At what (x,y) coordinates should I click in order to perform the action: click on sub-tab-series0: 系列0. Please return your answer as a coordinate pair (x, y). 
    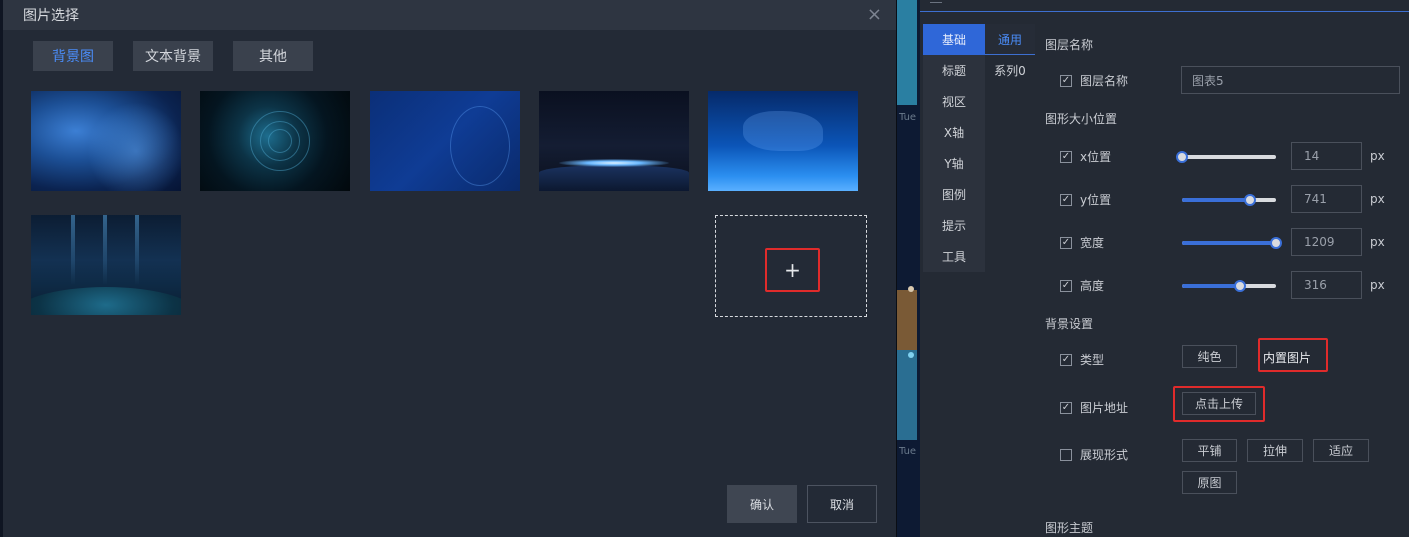
    Looking at the image, I should click on (1010, 70).